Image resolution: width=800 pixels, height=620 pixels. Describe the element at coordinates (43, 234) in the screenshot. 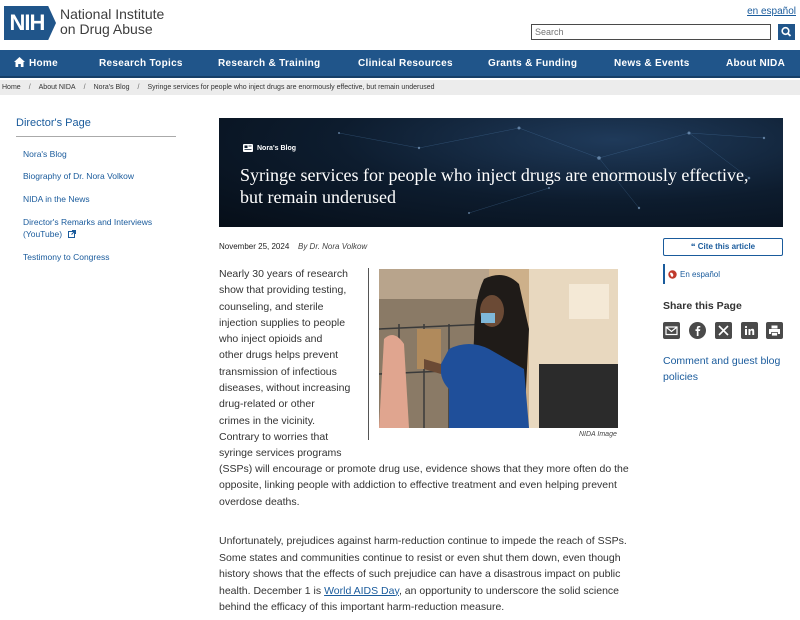

I see `sidebar-item-remarks-youtube: (YouTube)` at that location.